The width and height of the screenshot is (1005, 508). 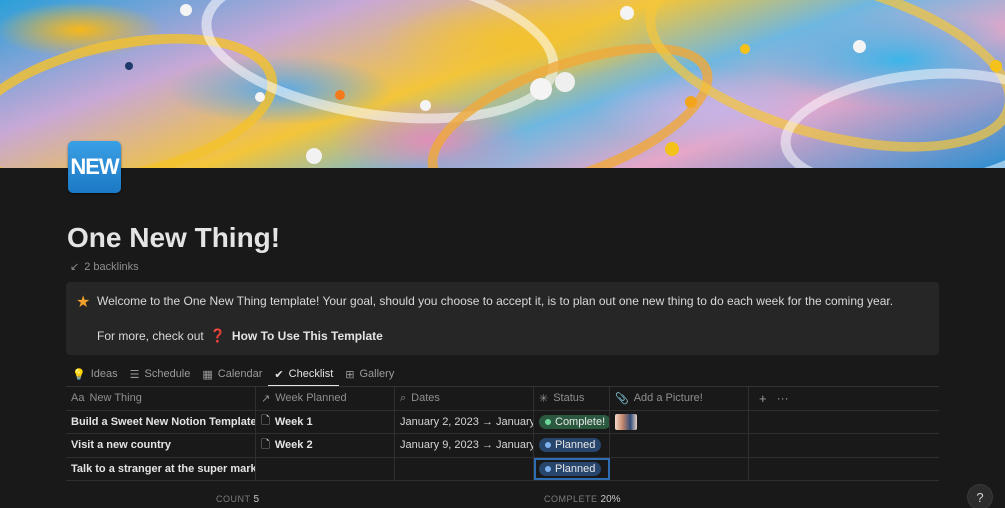 I want to click on tab-ideas: 💡 Ideas, so click(x=95, y=374).